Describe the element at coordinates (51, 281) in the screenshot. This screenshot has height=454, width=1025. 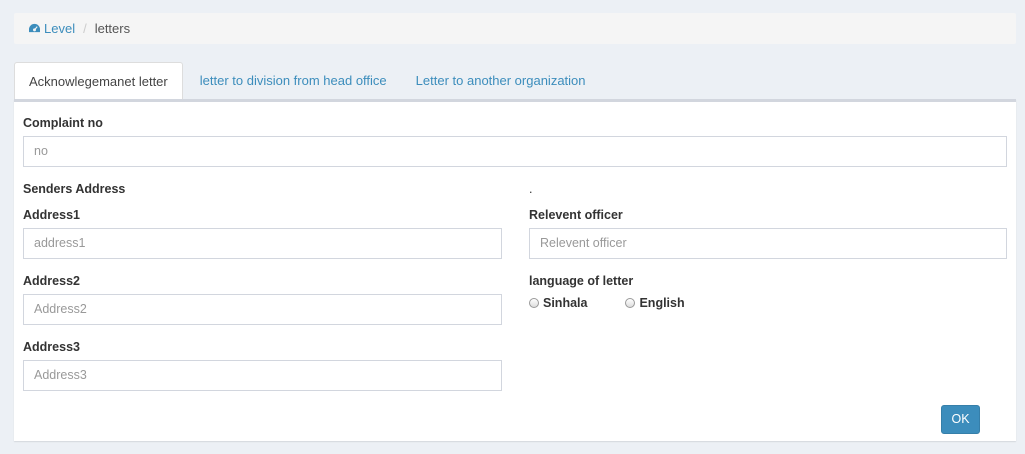
I see `address2-label: Address2` at that location.